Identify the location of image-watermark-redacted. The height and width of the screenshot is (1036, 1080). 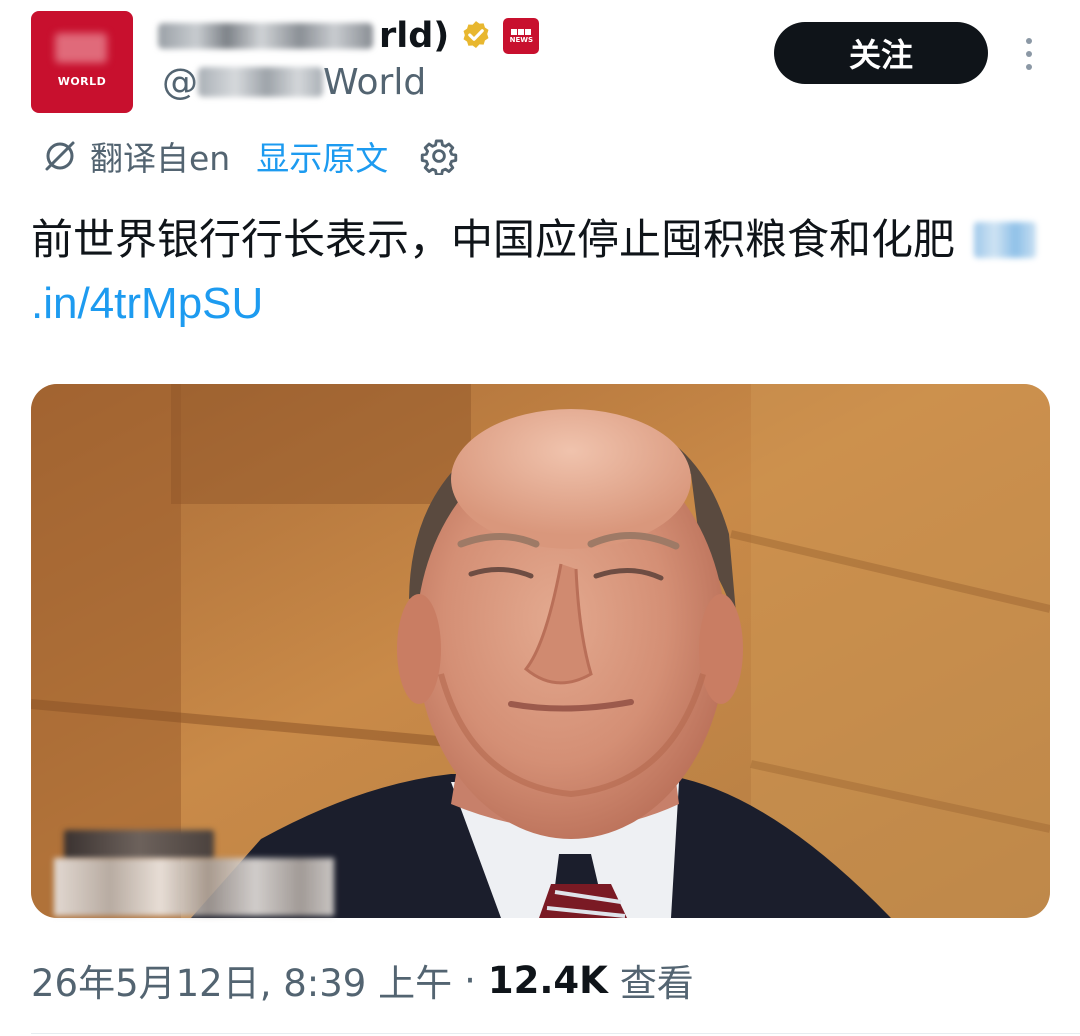
(194, 874).